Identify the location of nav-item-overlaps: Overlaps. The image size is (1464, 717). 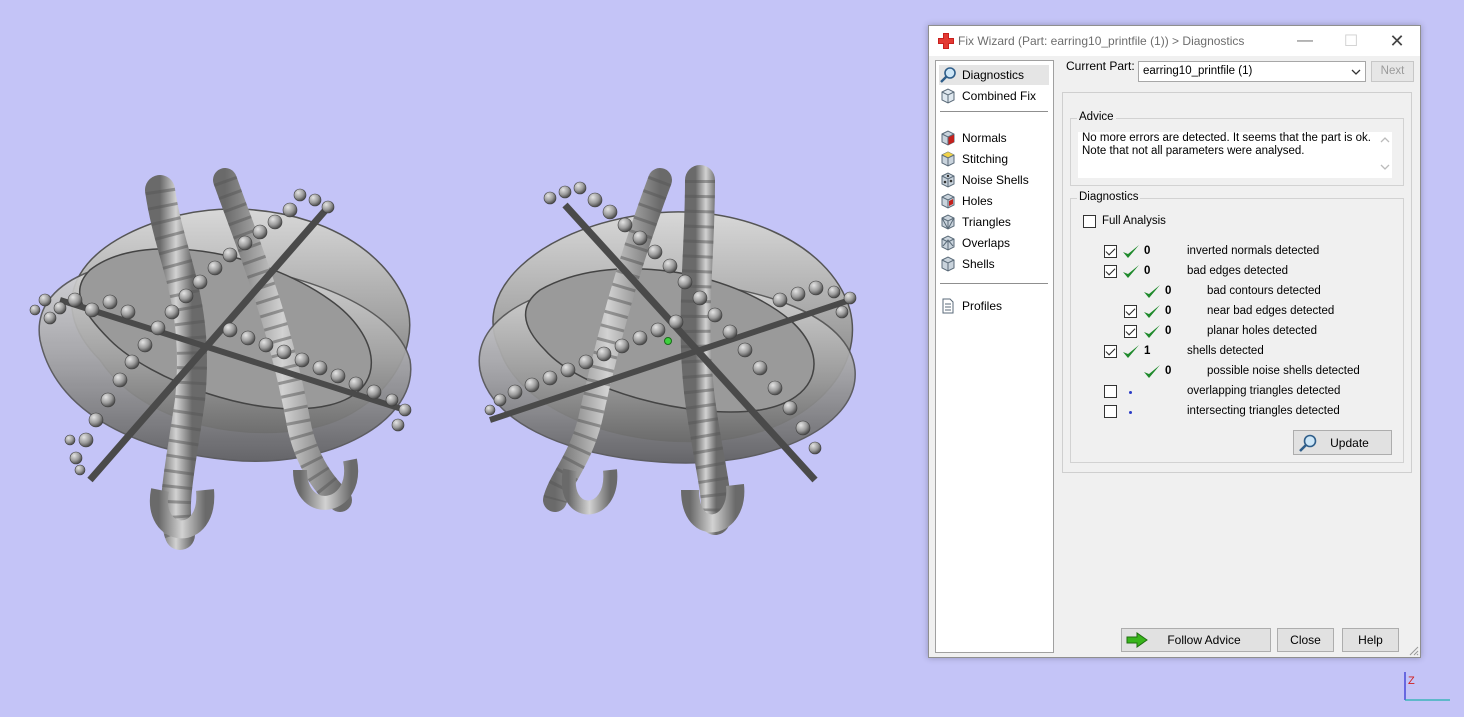
(994, 243).